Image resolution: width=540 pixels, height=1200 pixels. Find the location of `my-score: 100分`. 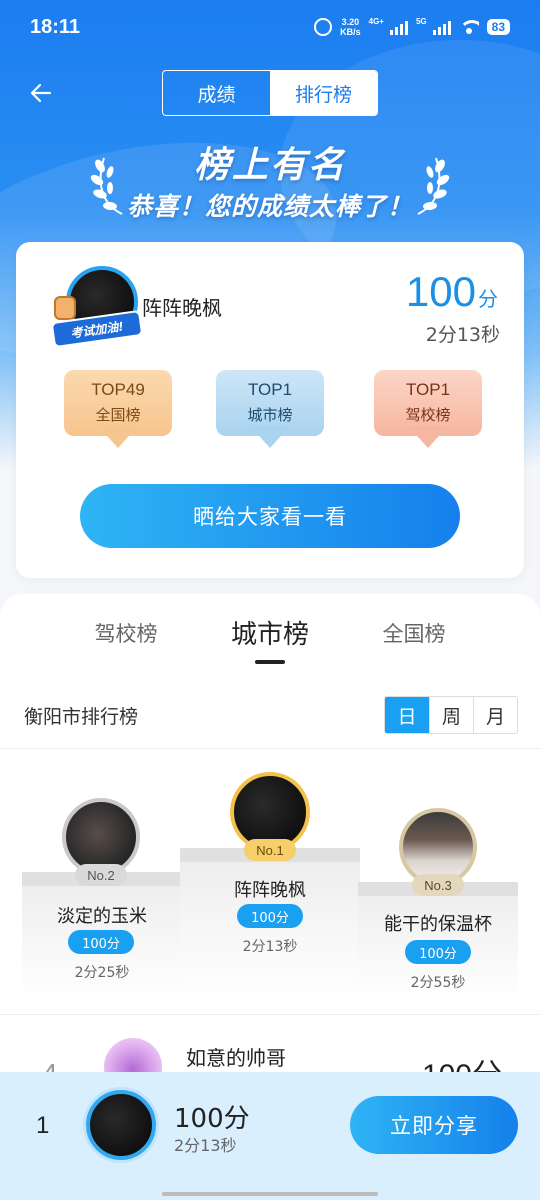

my-score: 100分 is located at coordinates (212, 1119).